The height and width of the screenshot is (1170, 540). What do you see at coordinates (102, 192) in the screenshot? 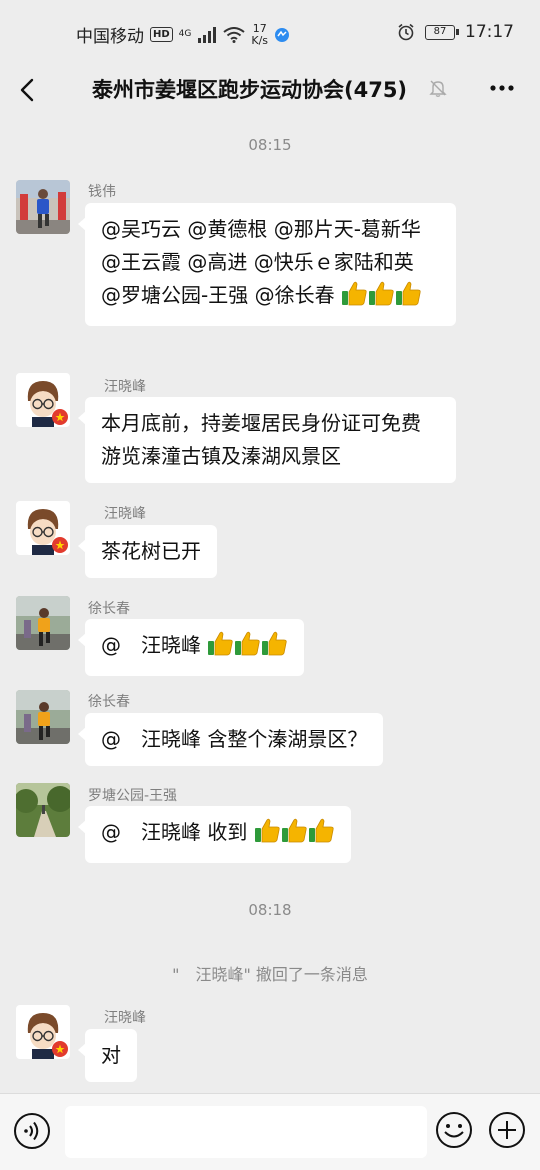
I see `sender-name: 钱伟` at bounding box center [102, 192].